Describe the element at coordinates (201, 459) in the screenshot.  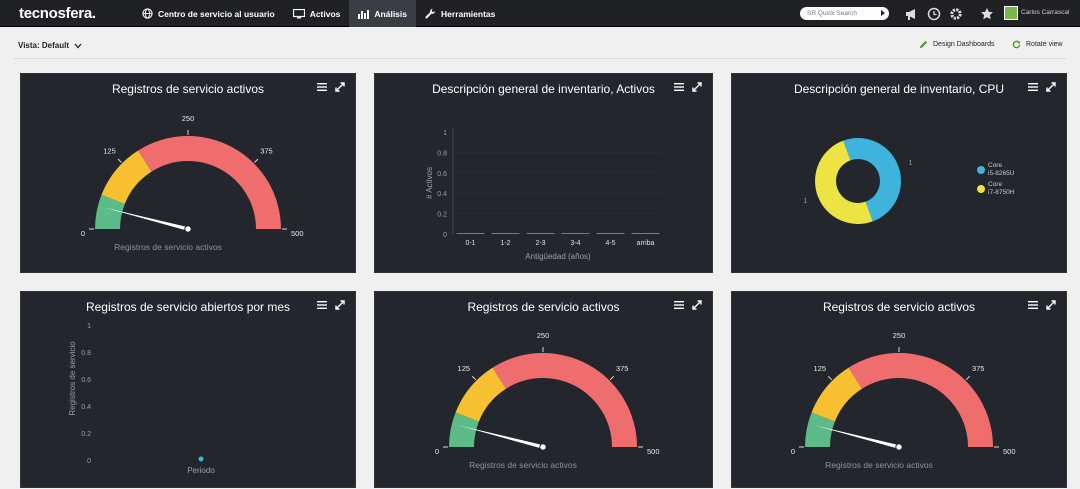
I see `data-point` at that location.